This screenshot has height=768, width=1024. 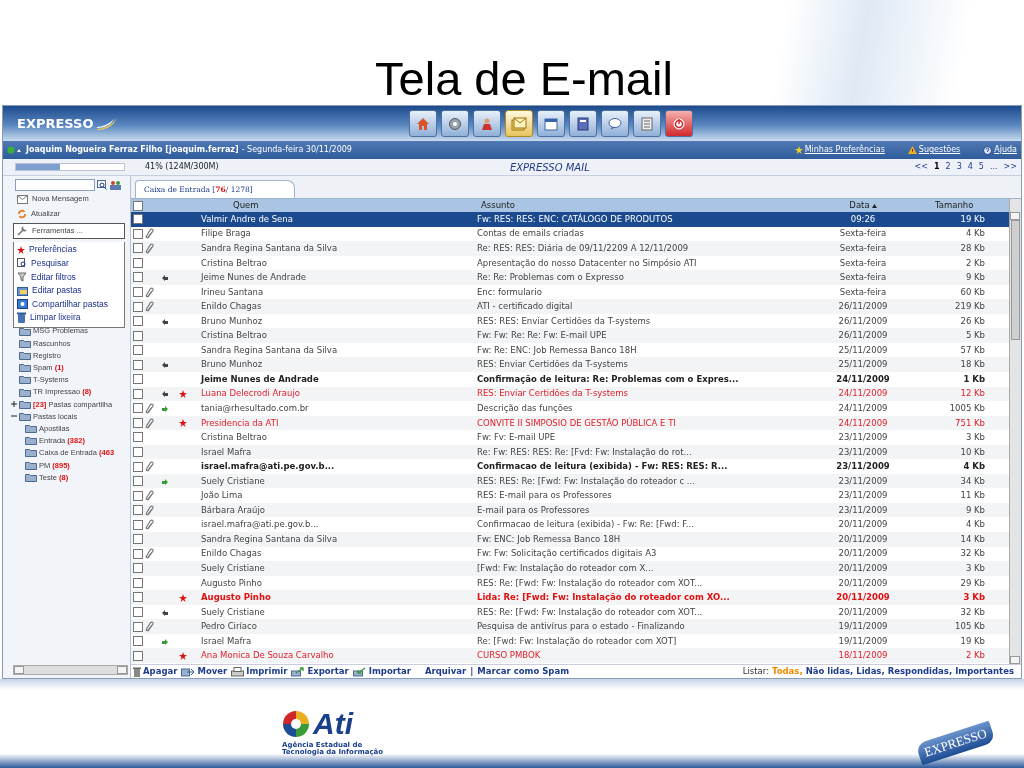 I want to click on column-header: Tamanho, so click(x=943, y=205).